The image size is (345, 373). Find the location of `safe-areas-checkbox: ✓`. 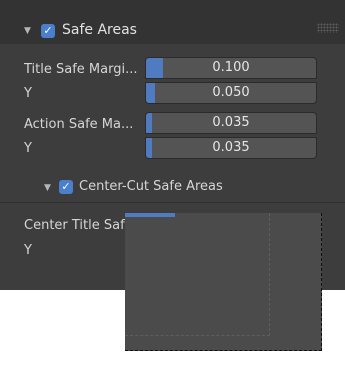

safe-areas-checkbox: ✓ is located at coordinates (48, 31).